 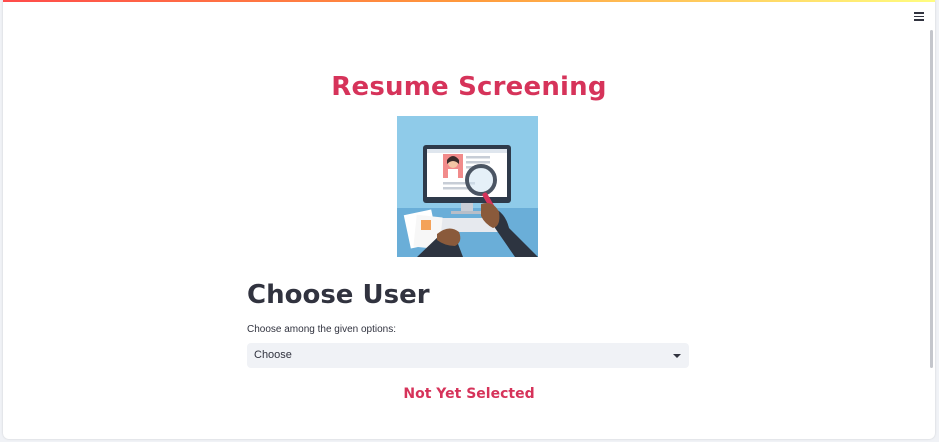 I want to click on selection-status: Not Yet Selected, so click(x=469, y=394).